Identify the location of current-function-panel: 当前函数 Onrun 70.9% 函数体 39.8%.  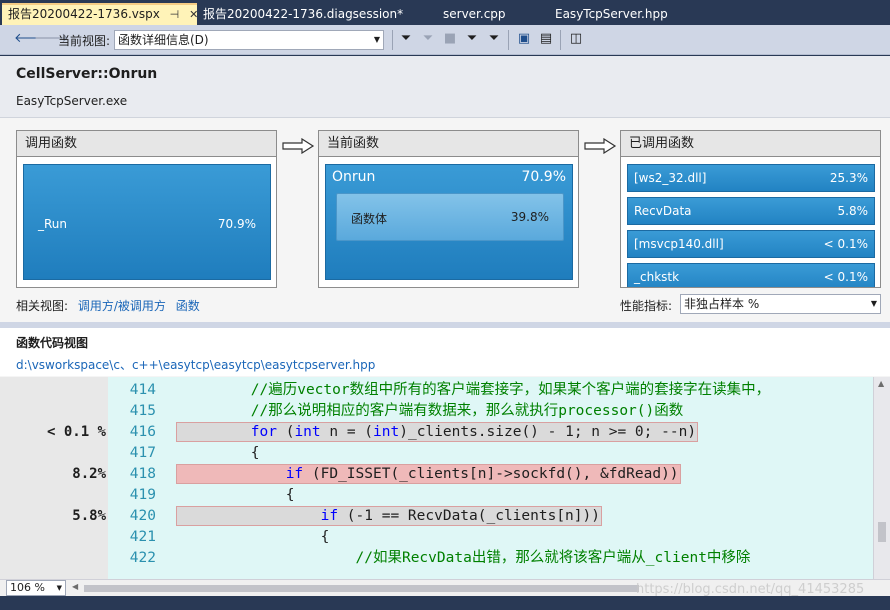
(448, 209).